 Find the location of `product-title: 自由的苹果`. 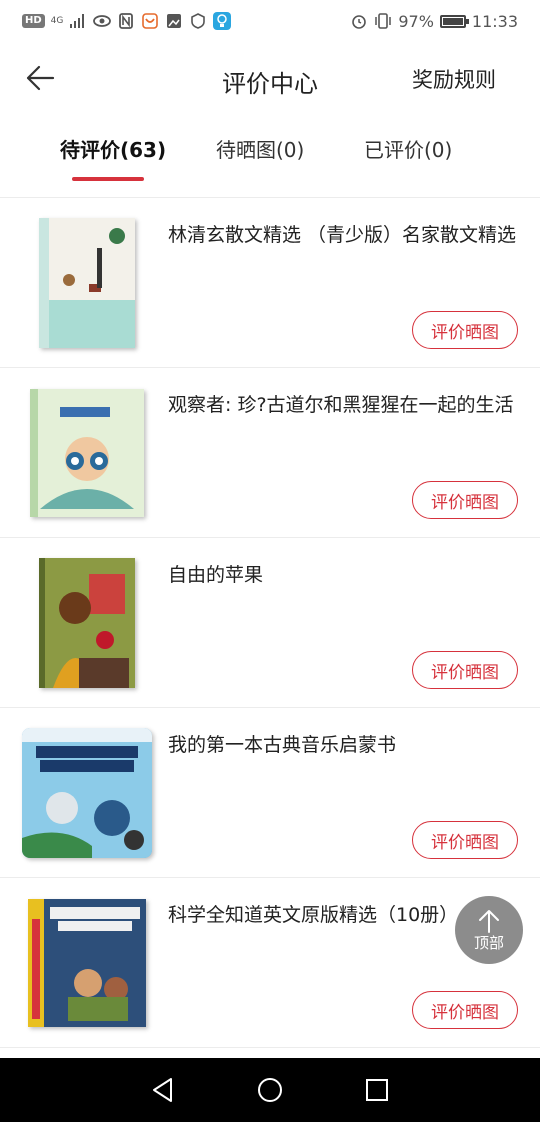

product-title: 自由的苹果 is located at coordinates (216, 575).